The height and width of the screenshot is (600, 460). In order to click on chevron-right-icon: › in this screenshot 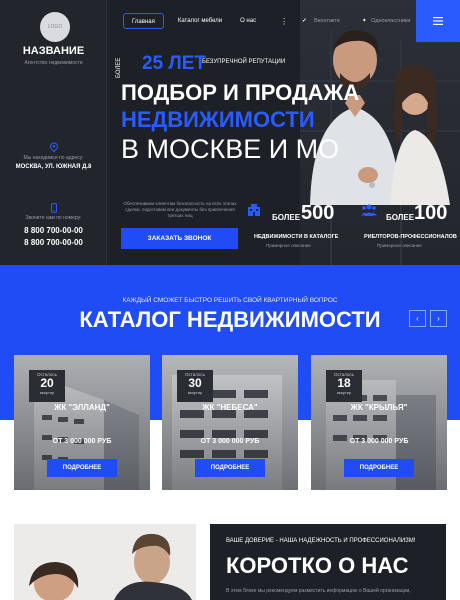, I will do `click(438, 318)`.